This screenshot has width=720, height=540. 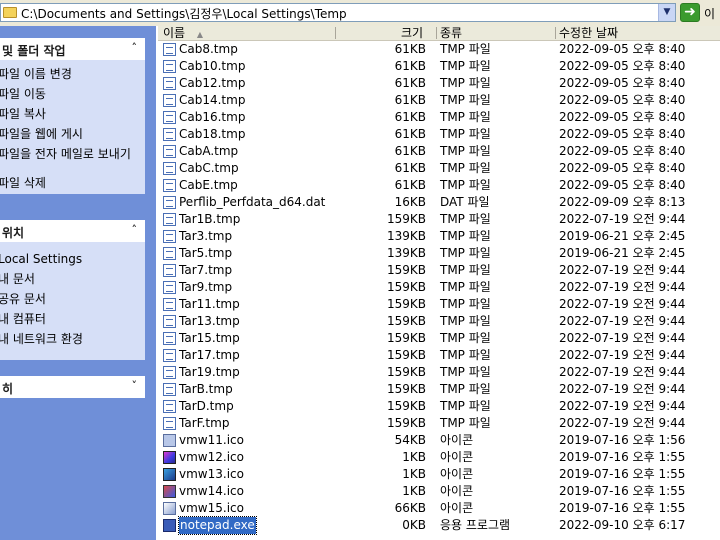 What do you see at coordinates (212, 117) in the screenshot?
I see `file-name: Cab16.tmp` at bounding box center [212, 117].